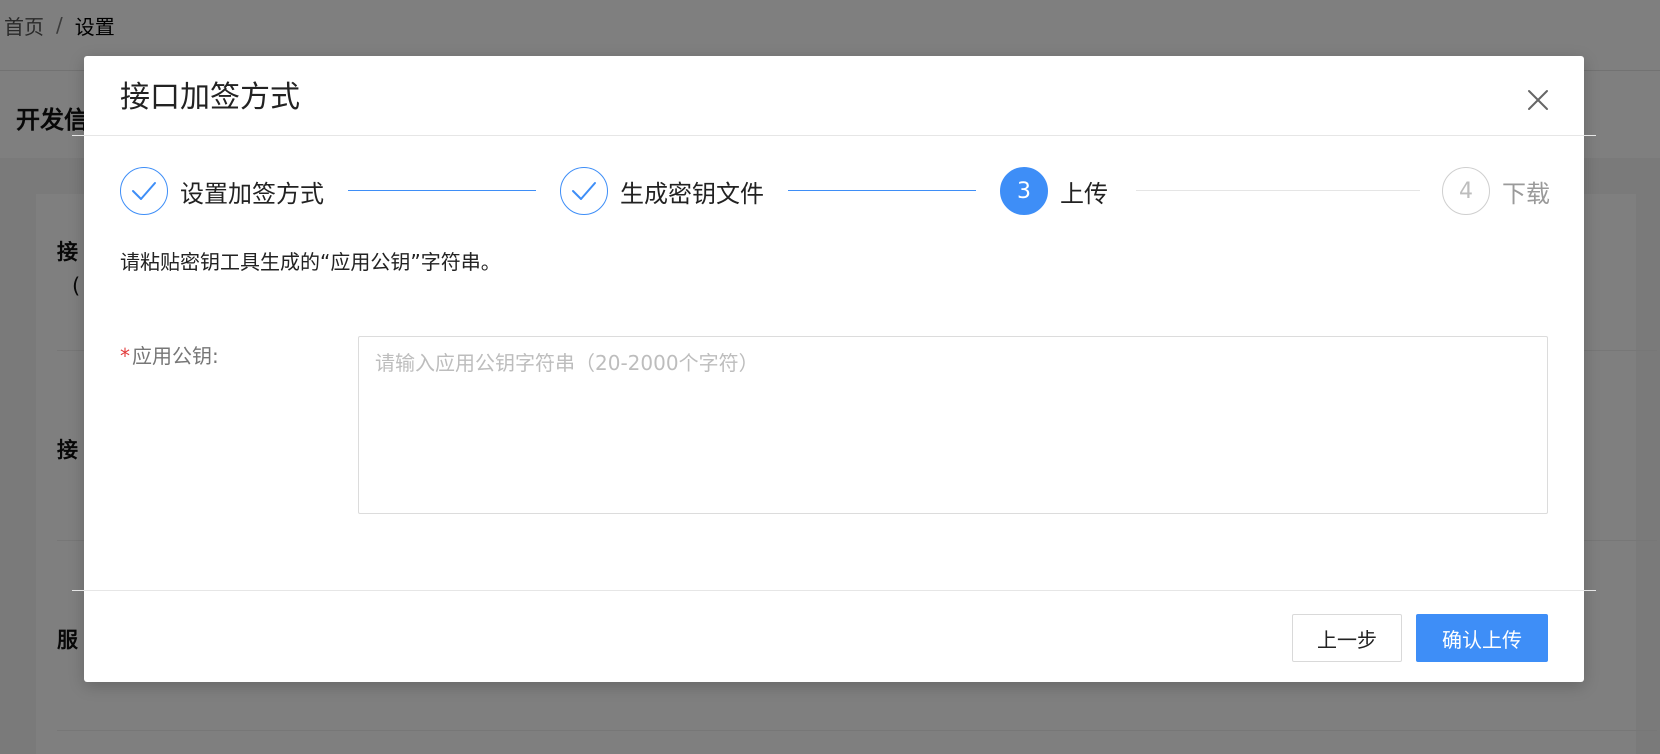 The height and width of the screenshot is (754, 1660). I want to click on close-button, so click(1538, 100).